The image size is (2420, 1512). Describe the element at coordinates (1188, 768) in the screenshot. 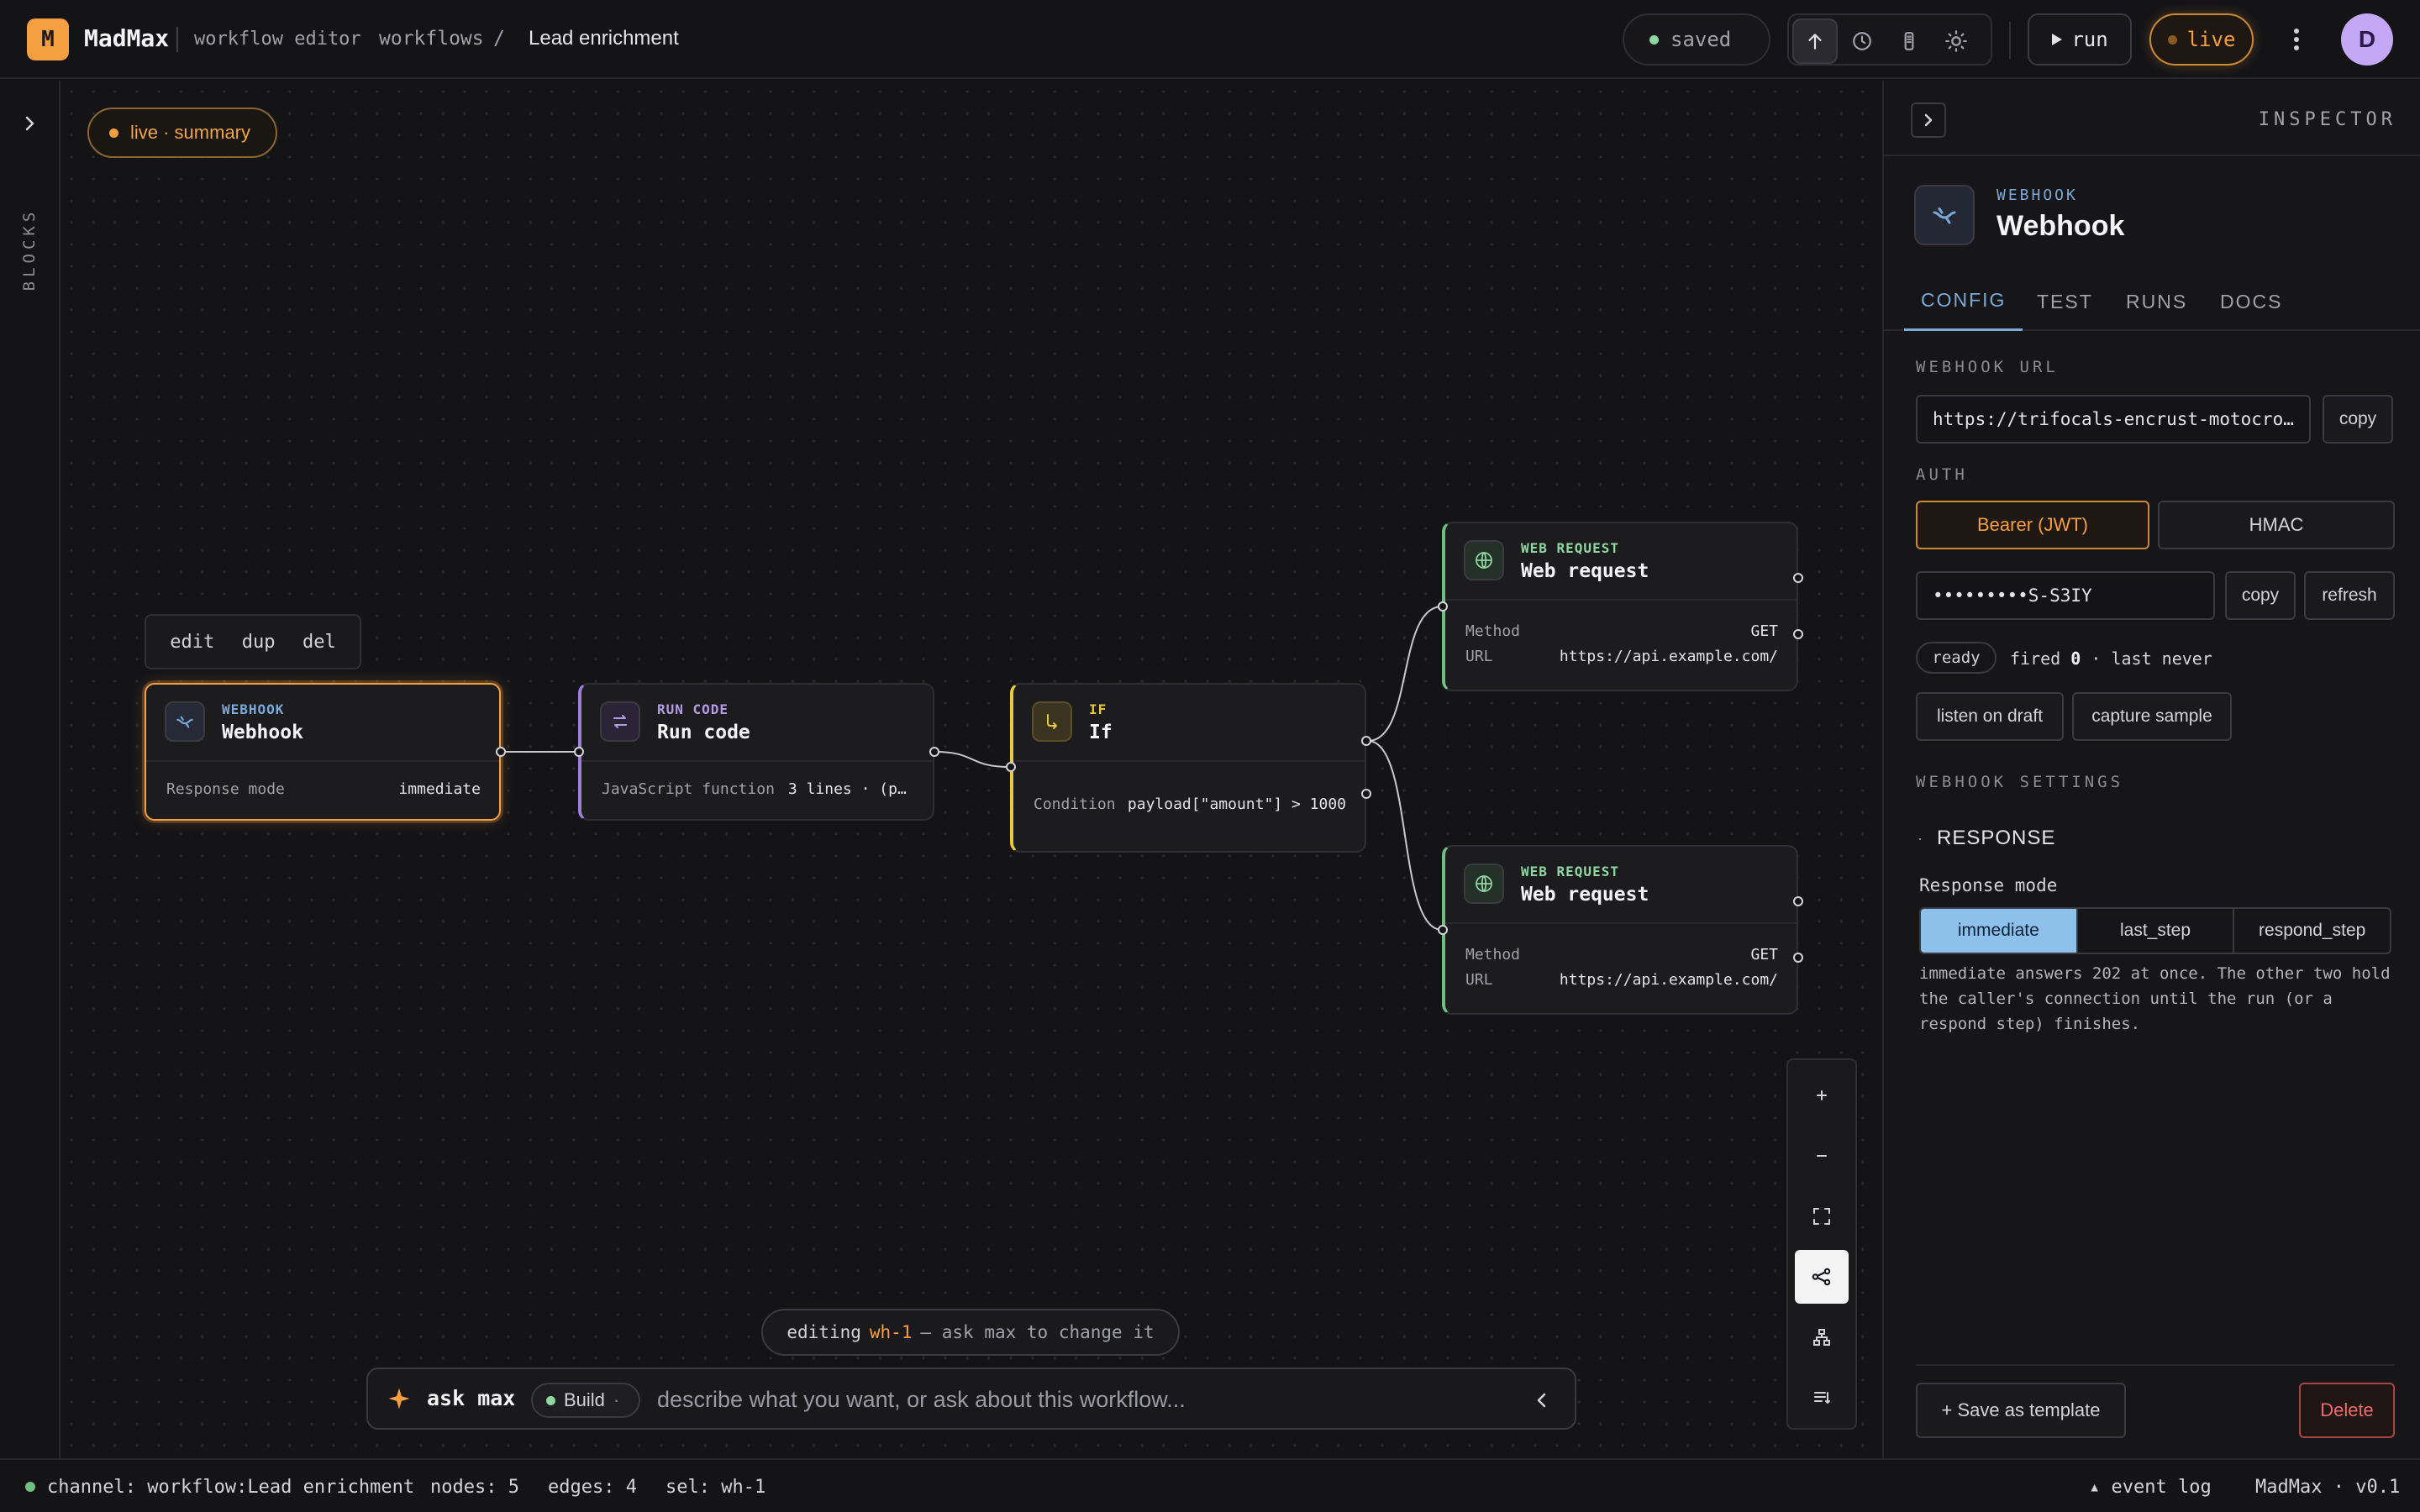

I see `node-if: IF If Condition payload["amount"] > 1000` at that location.